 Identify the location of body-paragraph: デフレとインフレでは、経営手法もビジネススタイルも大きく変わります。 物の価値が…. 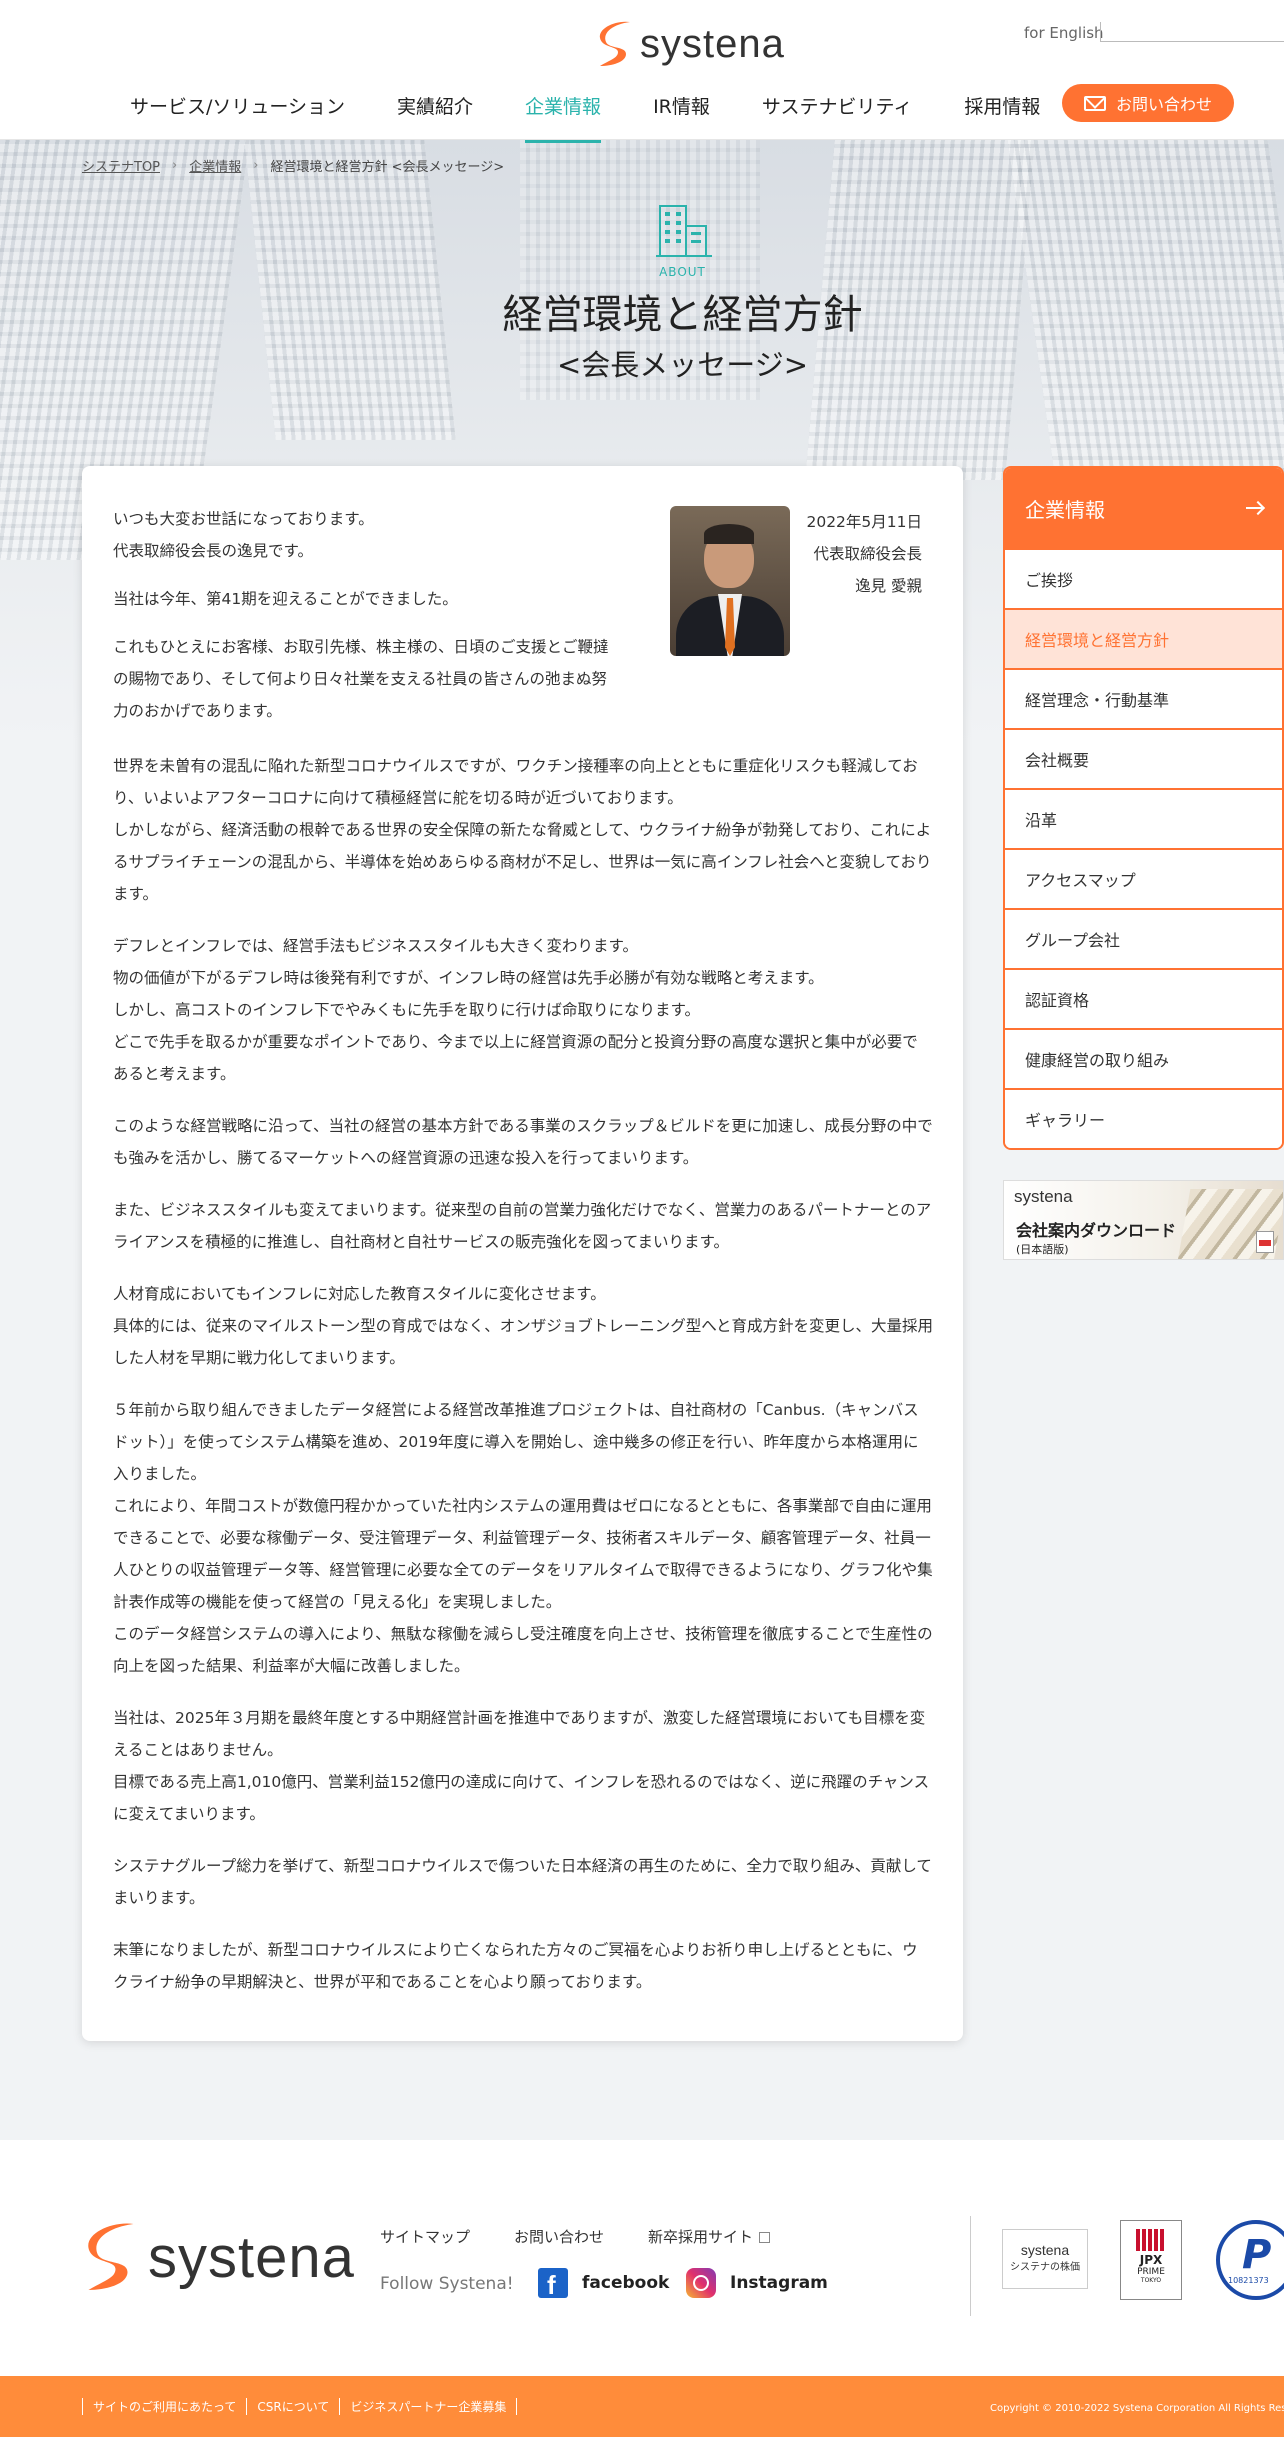
(515, 1010).